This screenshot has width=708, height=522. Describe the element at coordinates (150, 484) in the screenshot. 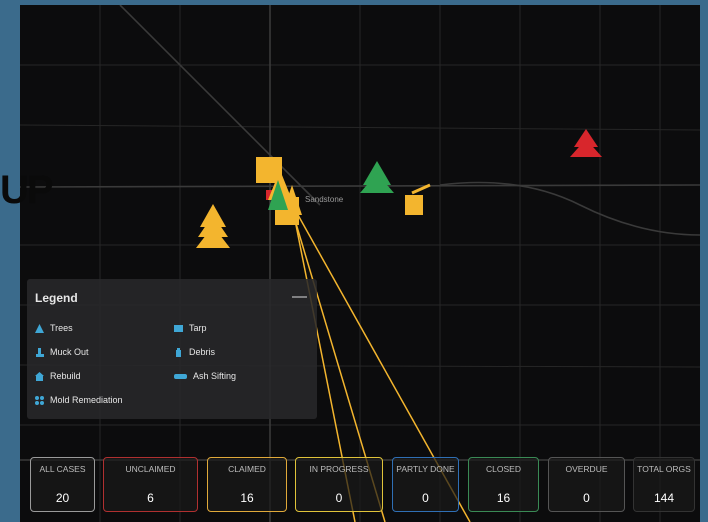

I see `stat-card-unclaimed: UNCLAIMED 6` at that location.